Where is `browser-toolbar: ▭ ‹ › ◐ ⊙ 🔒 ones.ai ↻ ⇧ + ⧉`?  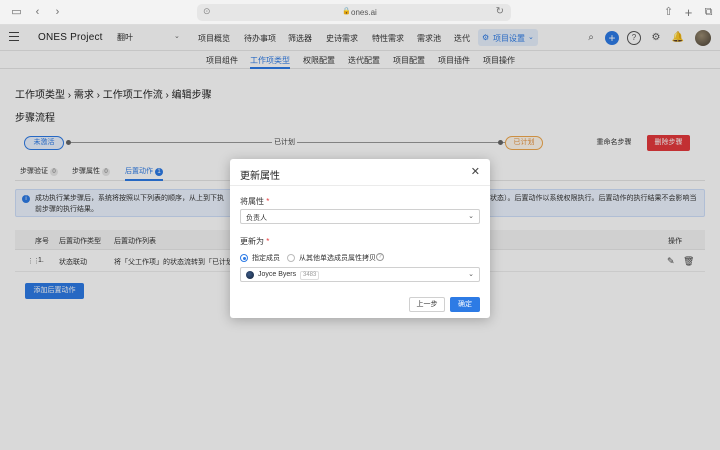 browser-toolbar: ▭ ‹ › ◐ ⊙ 🔒 ones.ai ↻ ⇧ + ⧉ is located at coordinates (360, 12).